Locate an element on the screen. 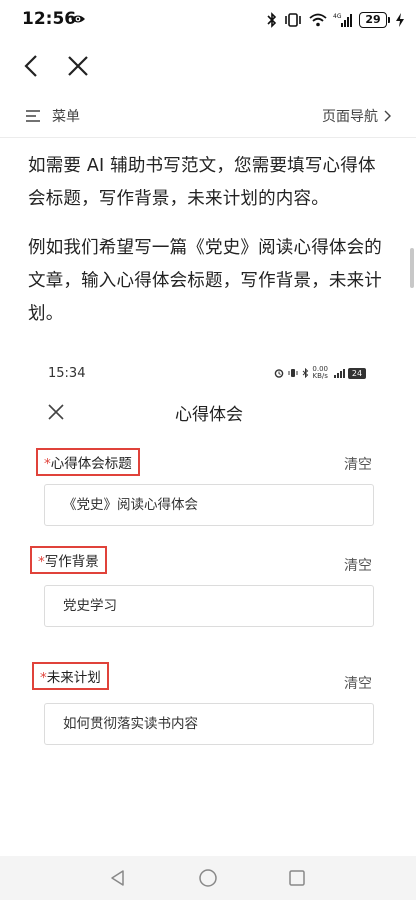 This screenshot has width=416, height=900. embedded-net-speed-unit: KB/s is located at coordinates (320, 376).